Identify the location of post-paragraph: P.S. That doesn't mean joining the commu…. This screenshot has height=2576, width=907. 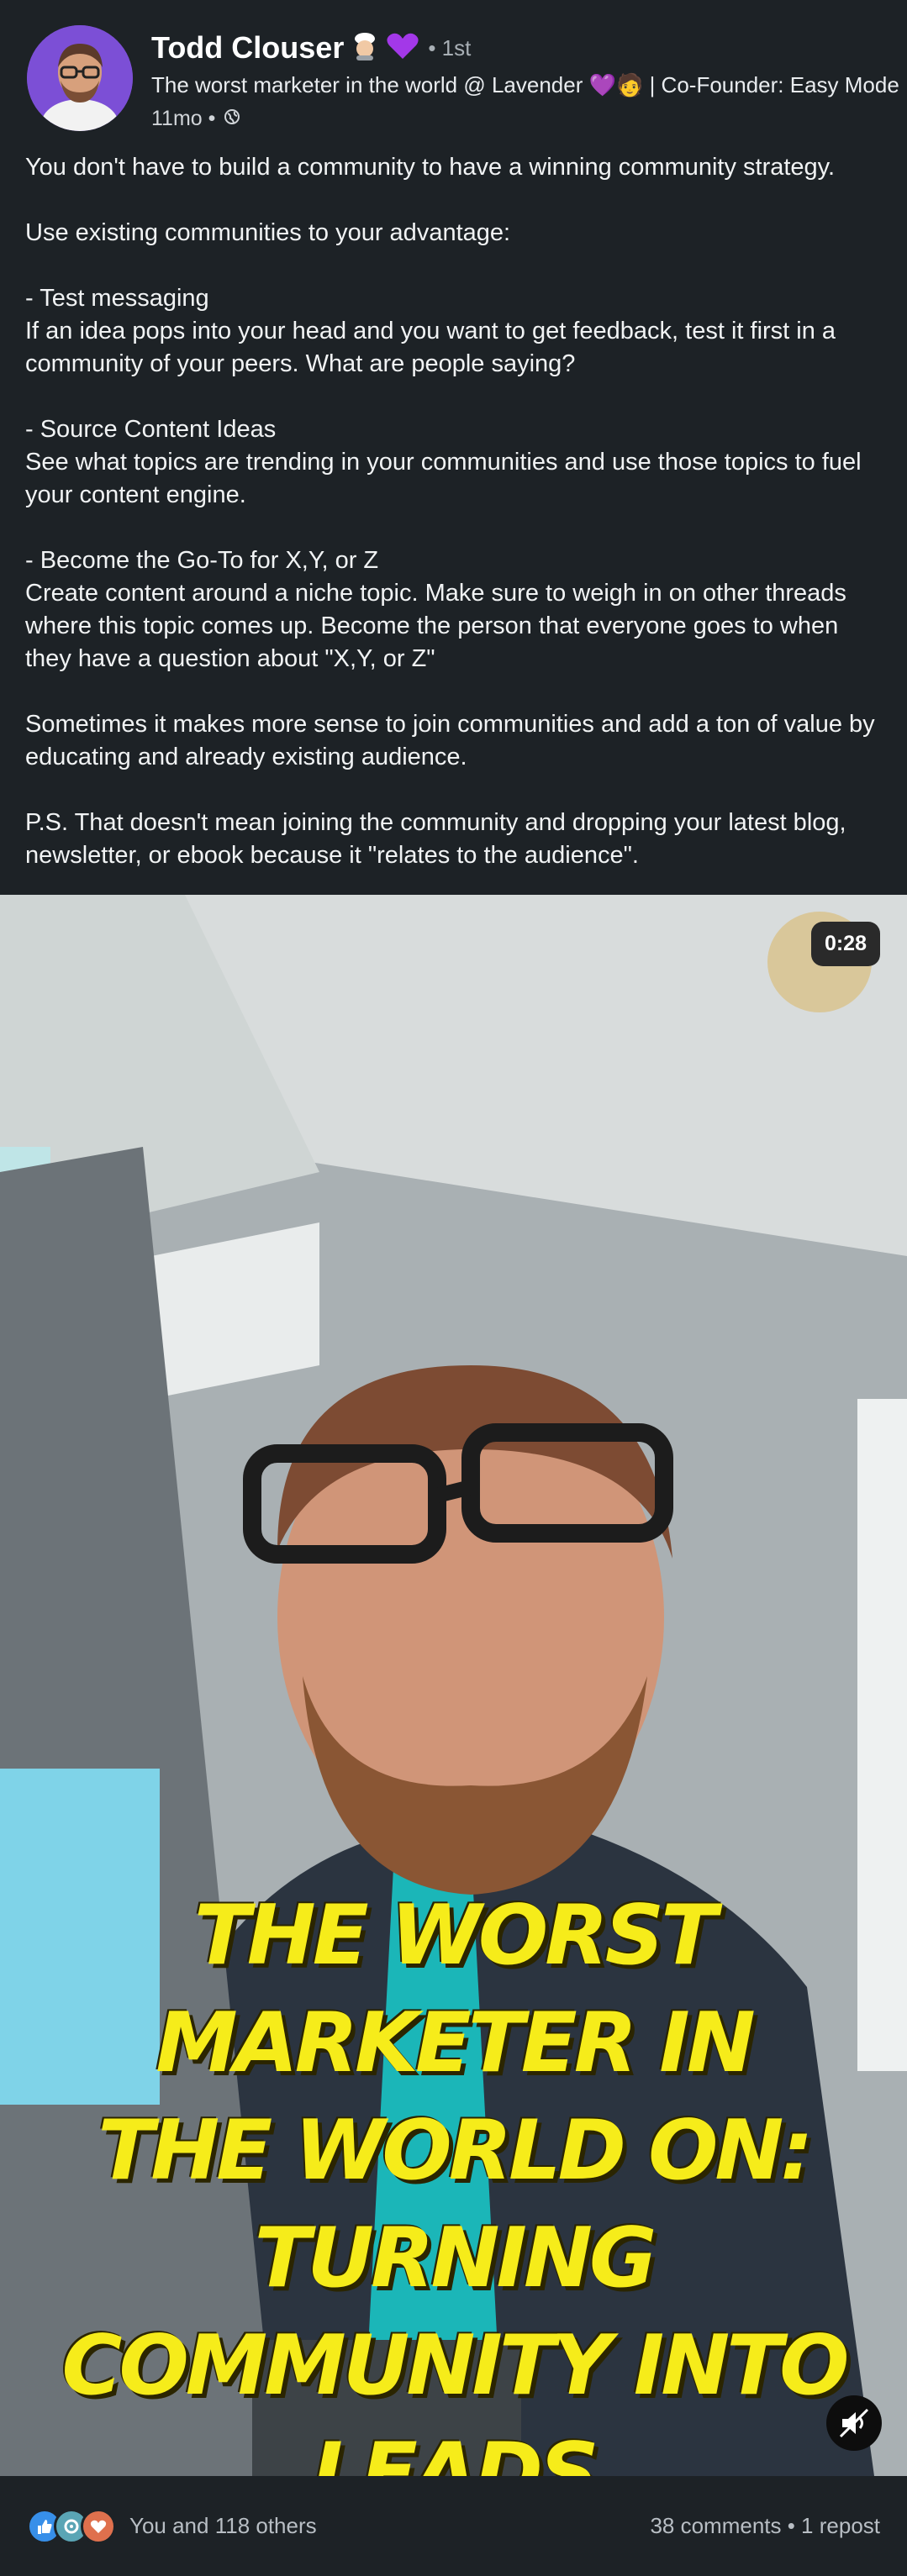
(439, 839).